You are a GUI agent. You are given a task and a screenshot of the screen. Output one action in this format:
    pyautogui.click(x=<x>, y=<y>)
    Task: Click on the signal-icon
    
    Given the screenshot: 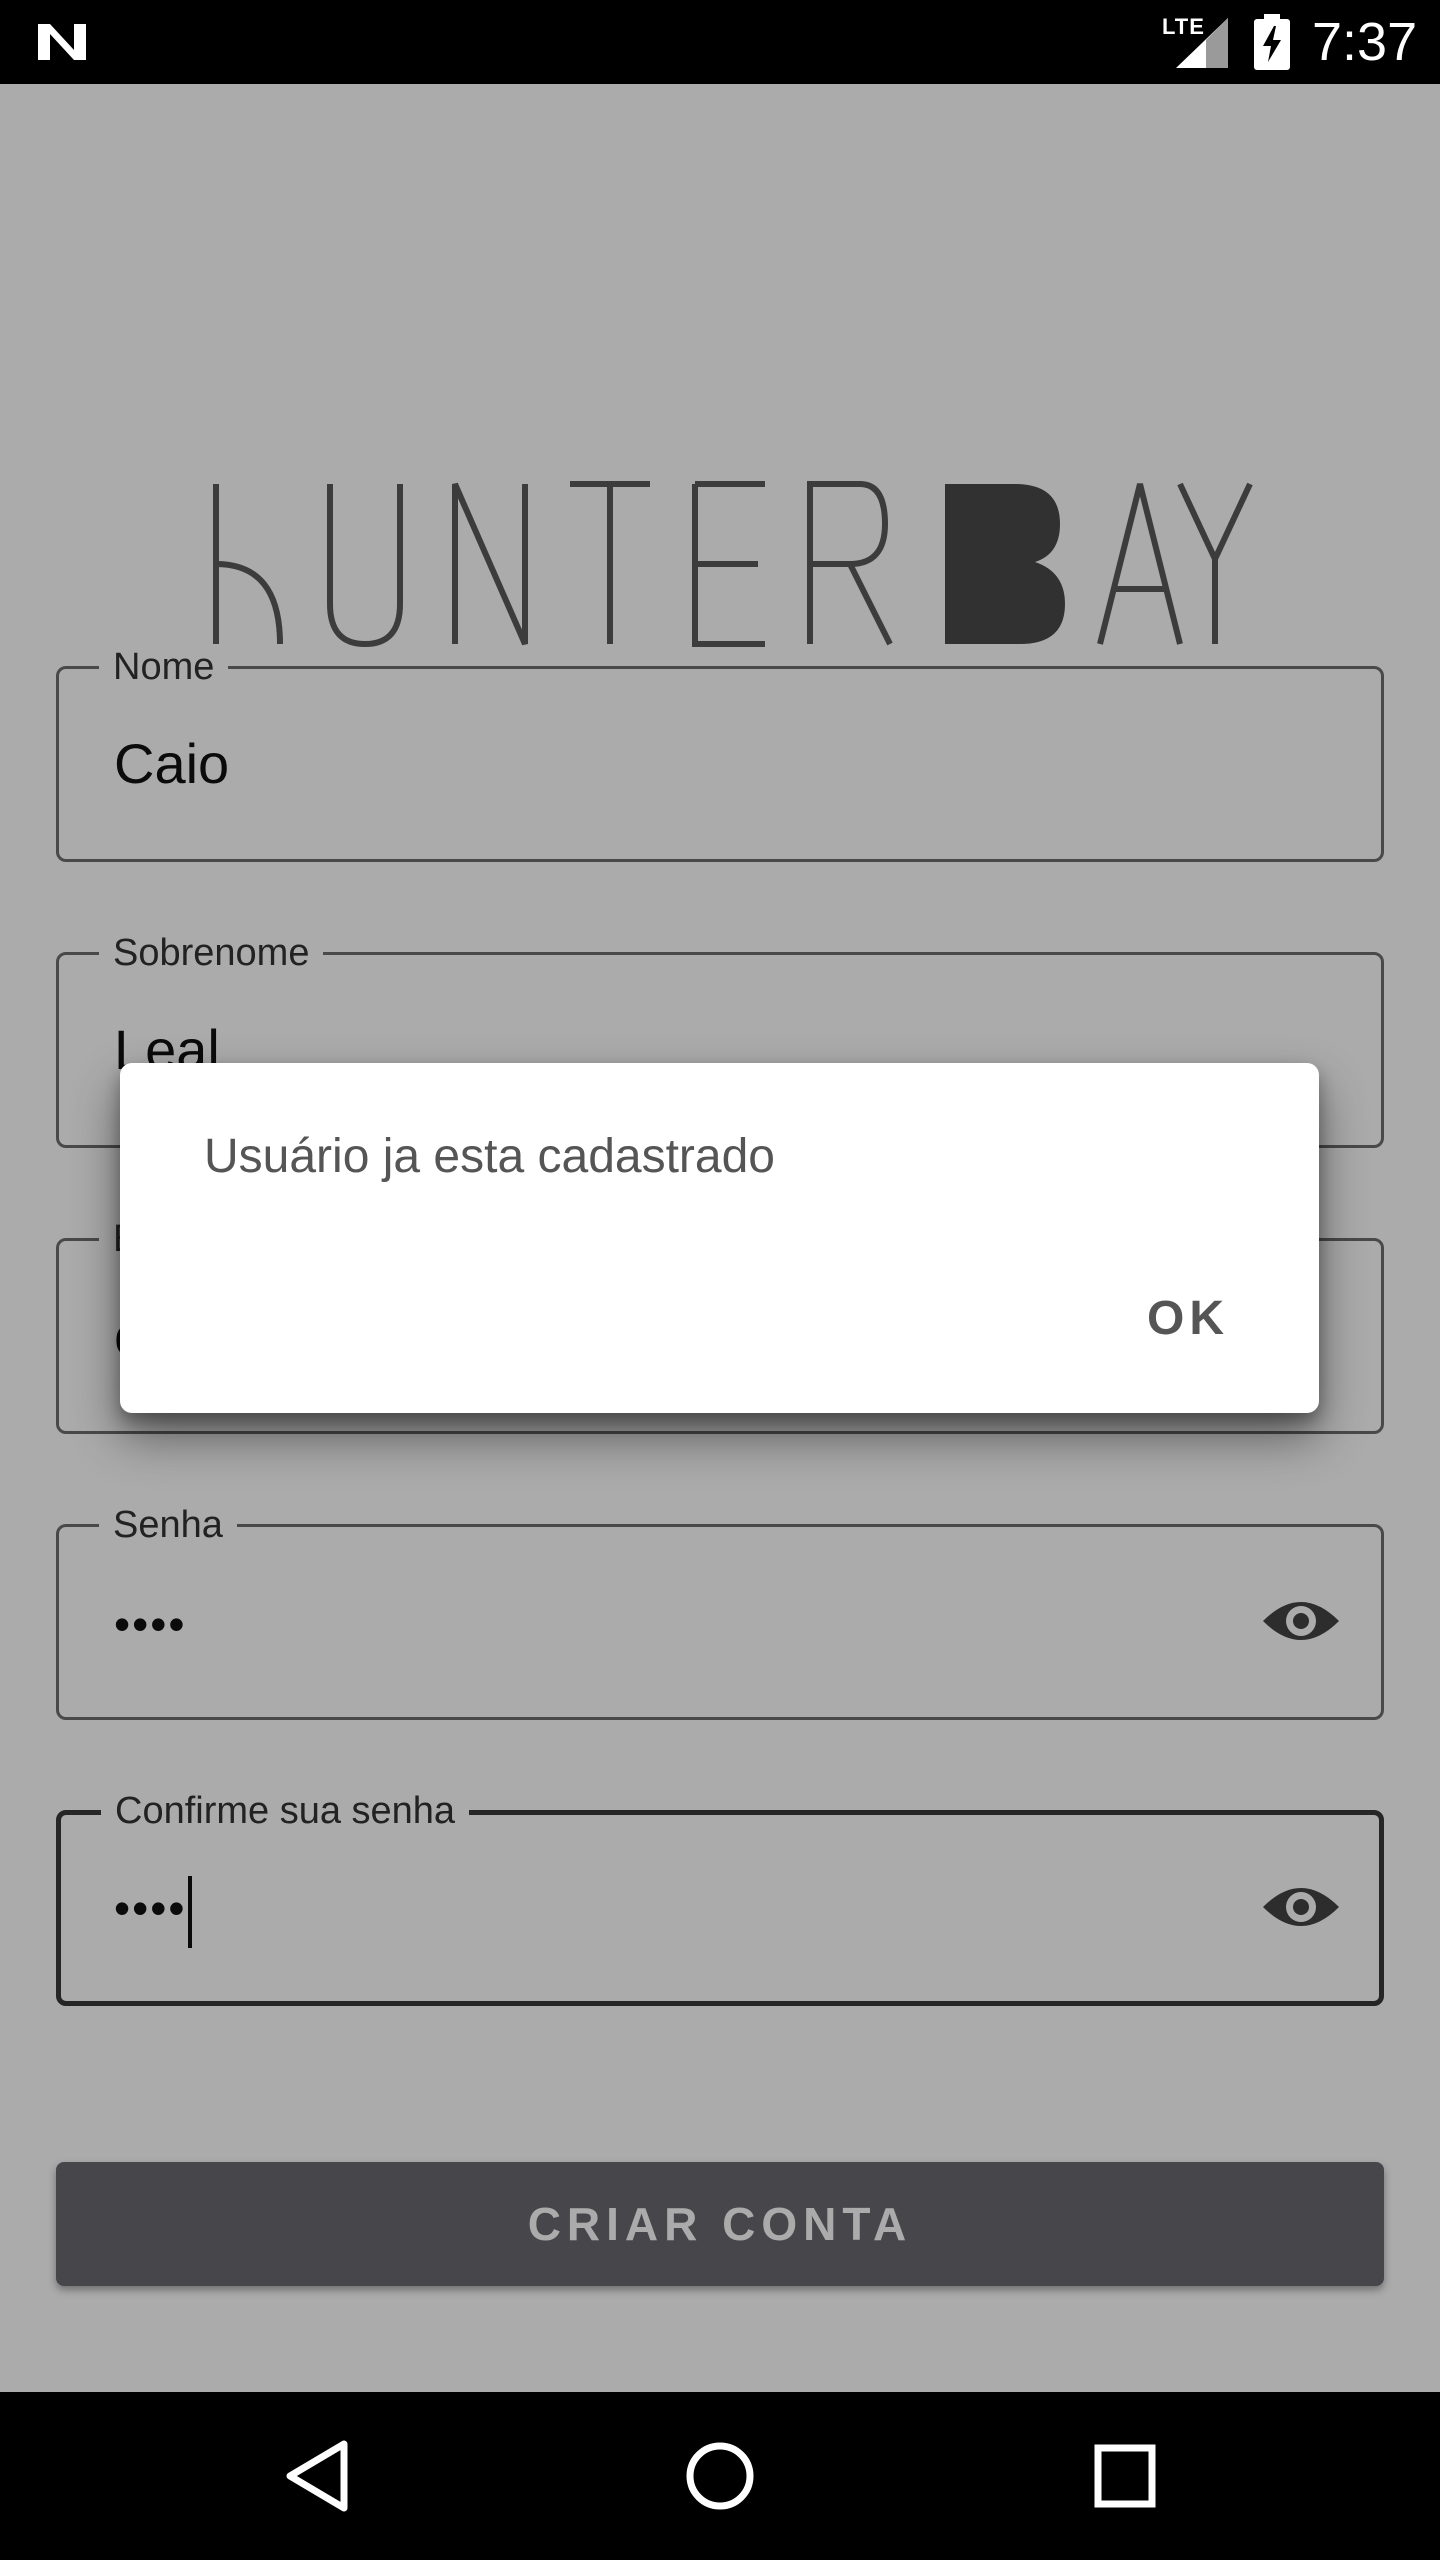 What is the action you would take?
    pyautogui.click(x=1202, y=43)
    